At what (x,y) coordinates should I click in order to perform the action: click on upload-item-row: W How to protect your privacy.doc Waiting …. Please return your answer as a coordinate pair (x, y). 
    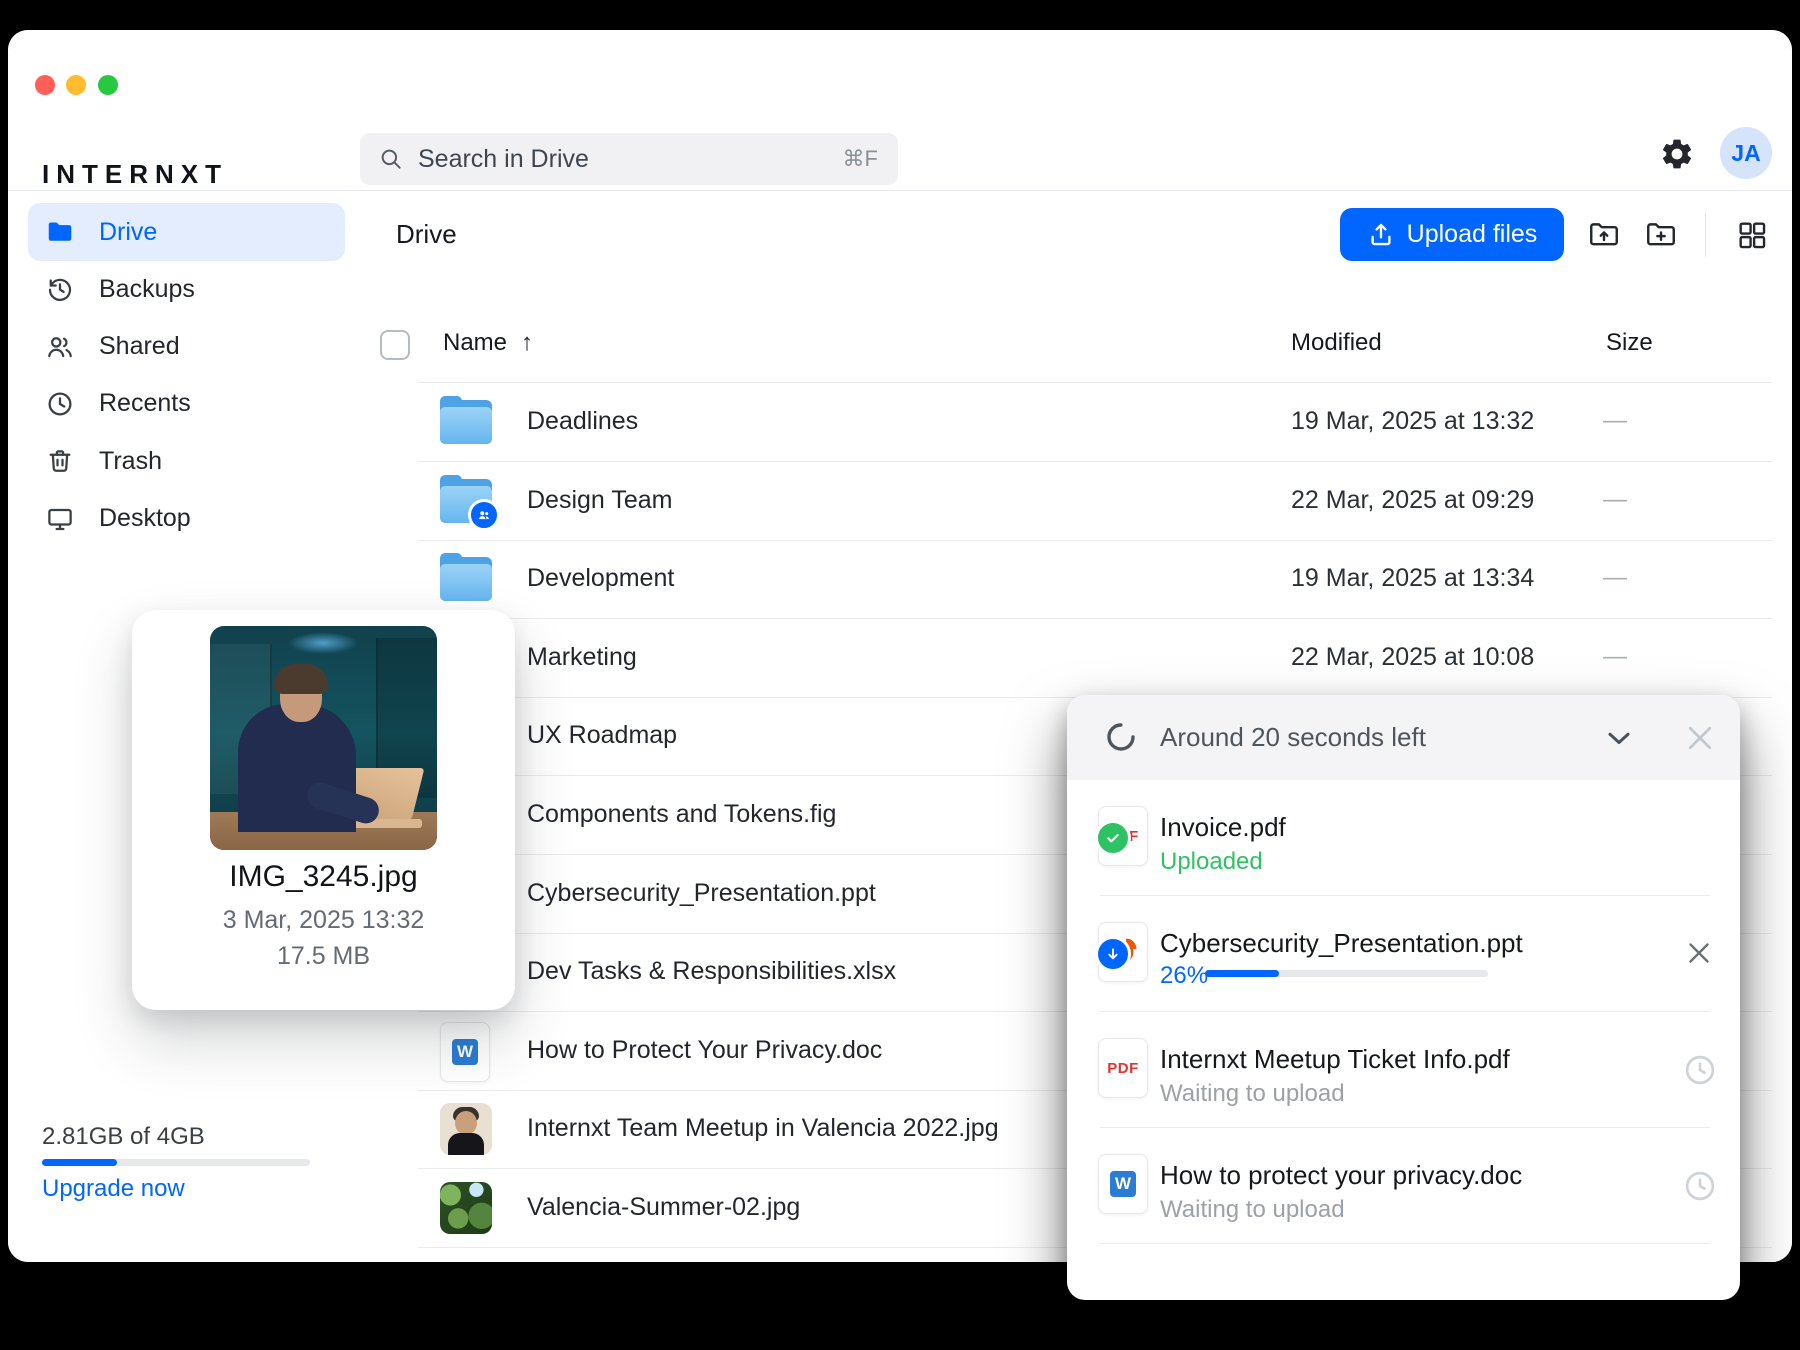
    Looking at the image, I should click on (1403, 1186).